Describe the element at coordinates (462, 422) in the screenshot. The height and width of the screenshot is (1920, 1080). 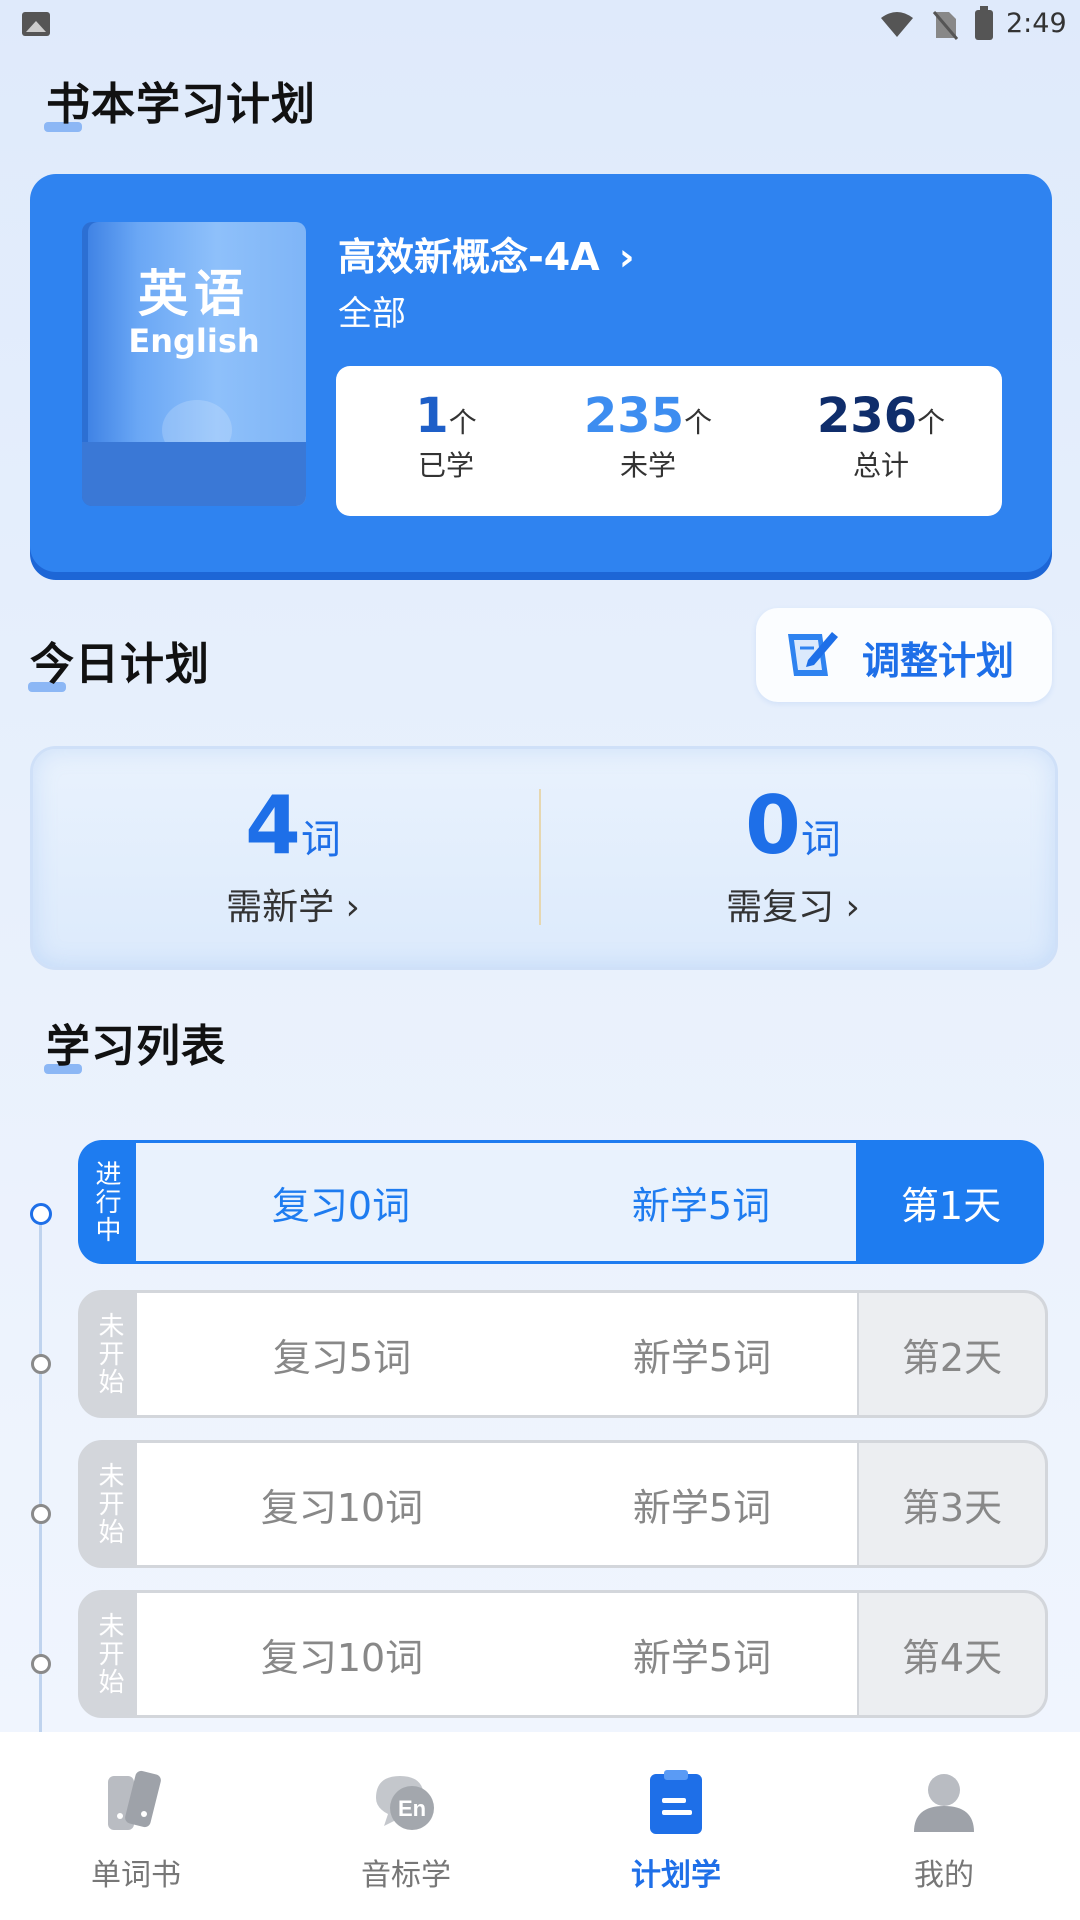
I see `stat-learned-unit: 个` at that location.